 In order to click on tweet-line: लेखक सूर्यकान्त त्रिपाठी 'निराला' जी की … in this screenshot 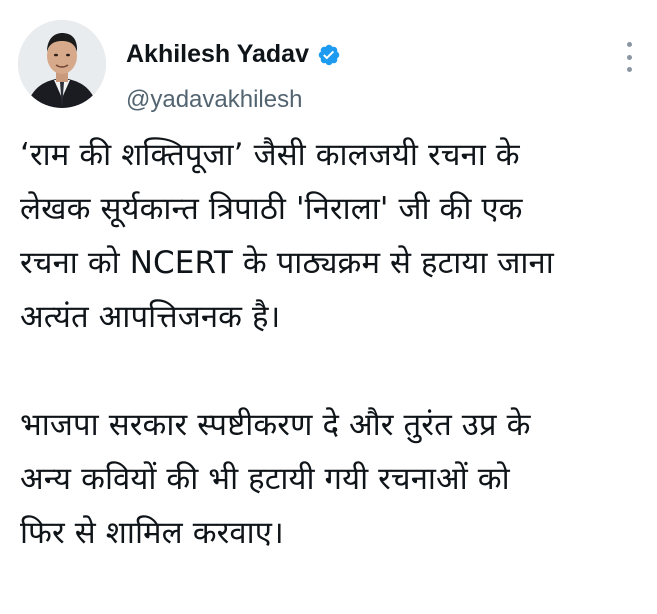, I will do `click(271, 209)`.